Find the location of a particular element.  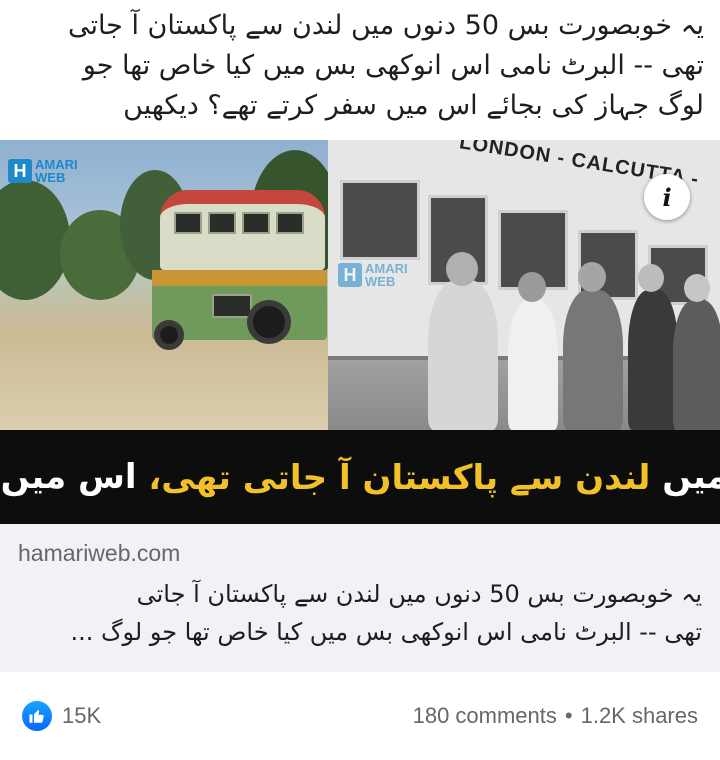

engagement-bar: 15K 180 comments • 1.2K shares is located at coordinates (360, 716).